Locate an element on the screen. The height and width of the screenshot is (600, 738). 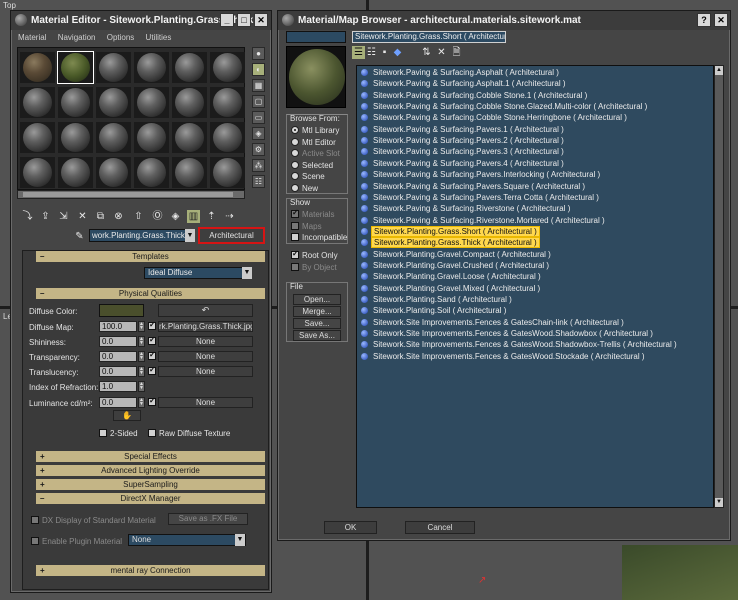
templates-dropdown: Ideal Diffuse is located at coordinates (198, 273).